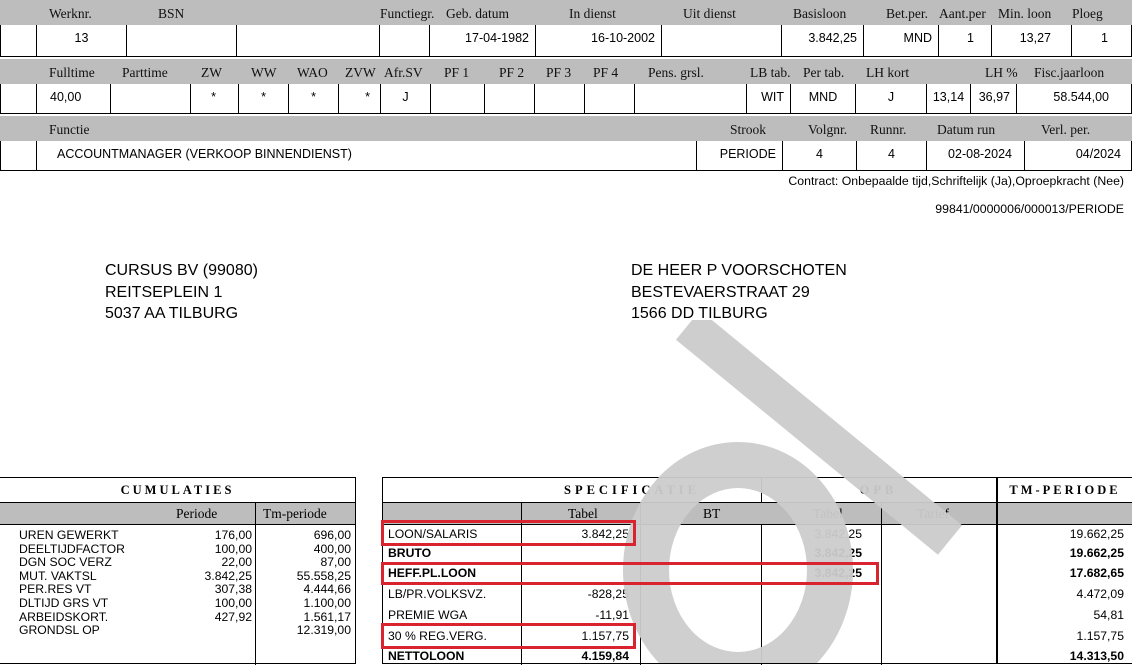 This screenshot has width=1132, height=665. What do you see at coordinates (181, 41) in the screenshot?
I see `value-bsn` at bounding box center [181, 41].